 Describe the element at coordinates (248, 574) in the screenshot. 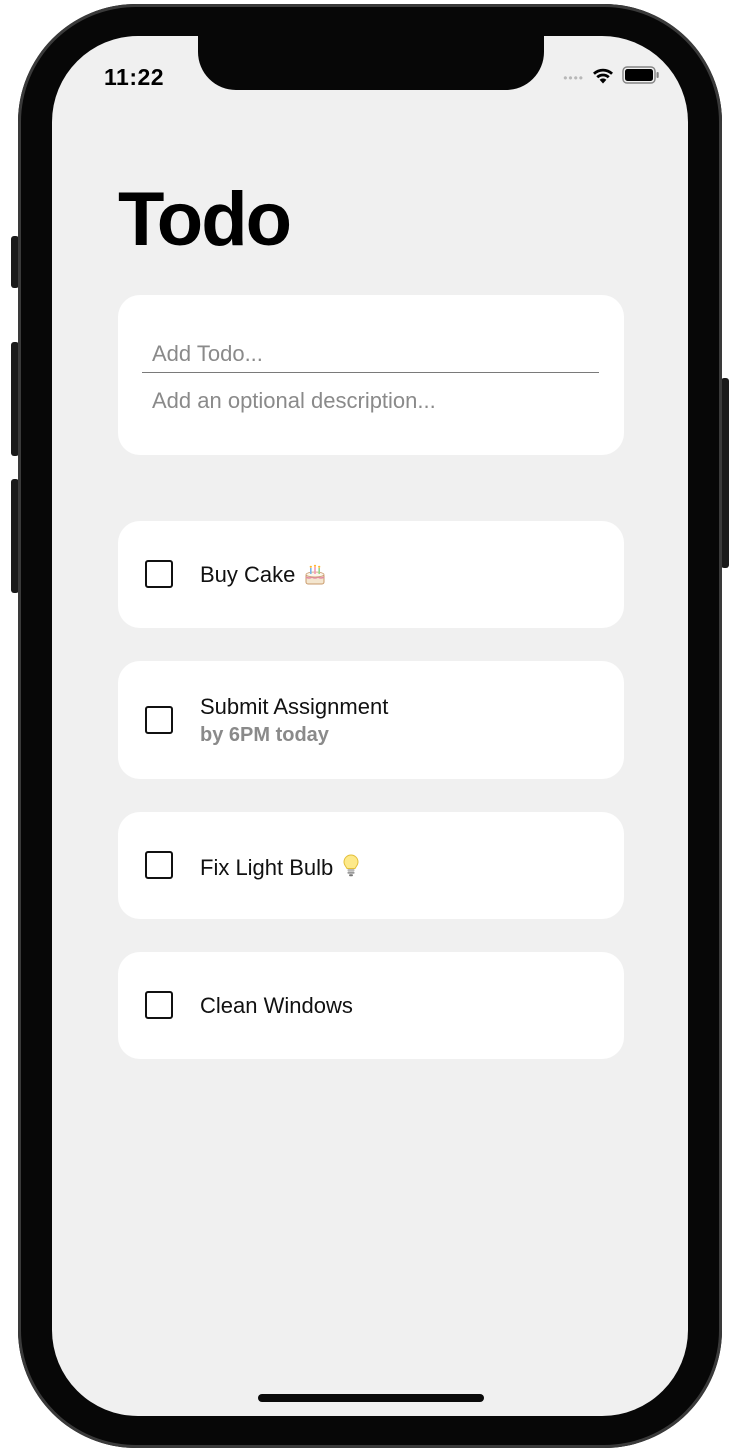

I see `todo-title: Buy Cake` at that location.